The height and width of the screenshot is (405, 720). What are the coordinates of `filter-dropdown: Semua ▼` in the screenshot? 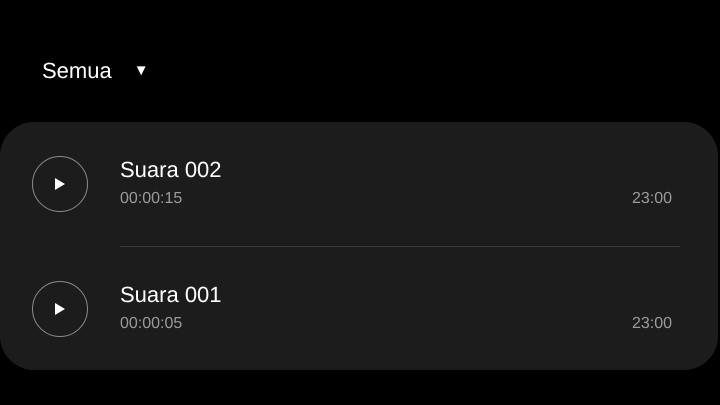 It's located at (95, 71).